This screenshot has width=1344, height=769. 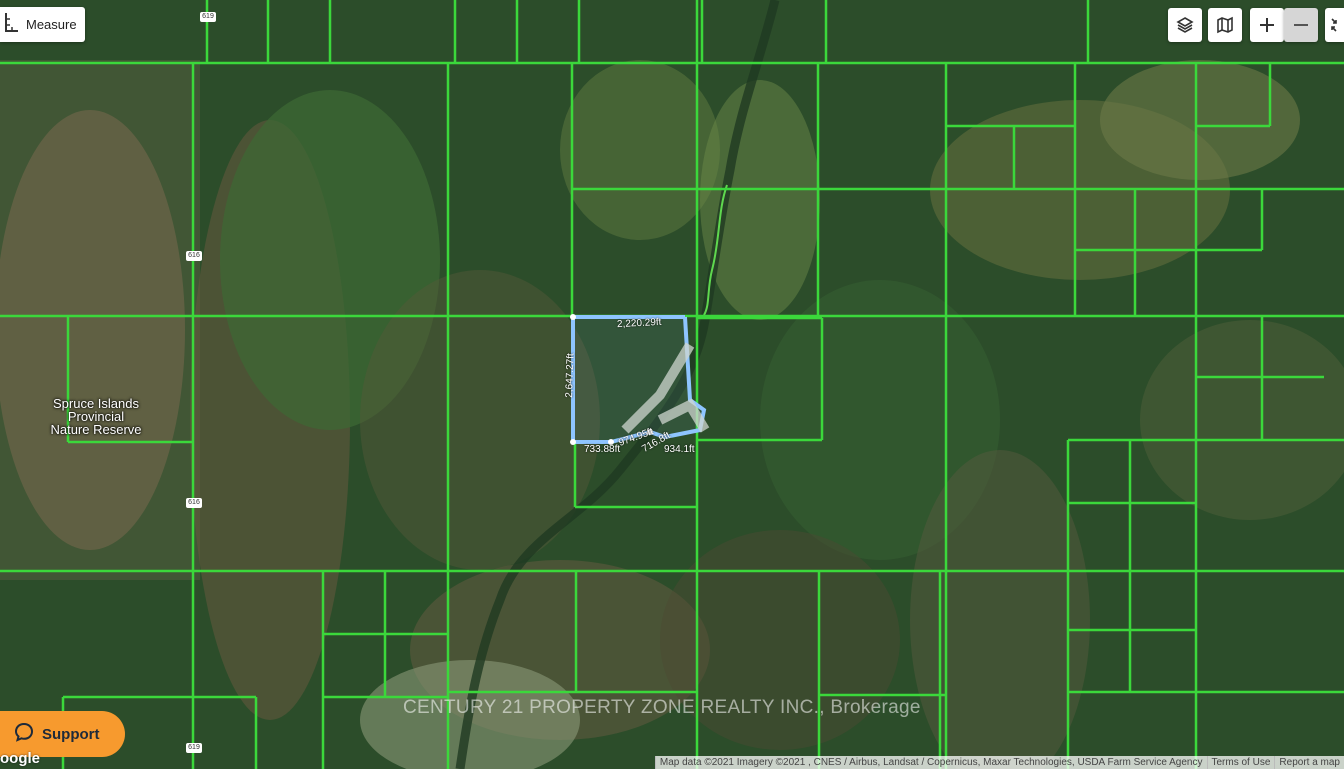 What do you see at coordinates (20, 758) in the screenshot?
I see `google-logo: oogle` at bounding box center [20, 758].